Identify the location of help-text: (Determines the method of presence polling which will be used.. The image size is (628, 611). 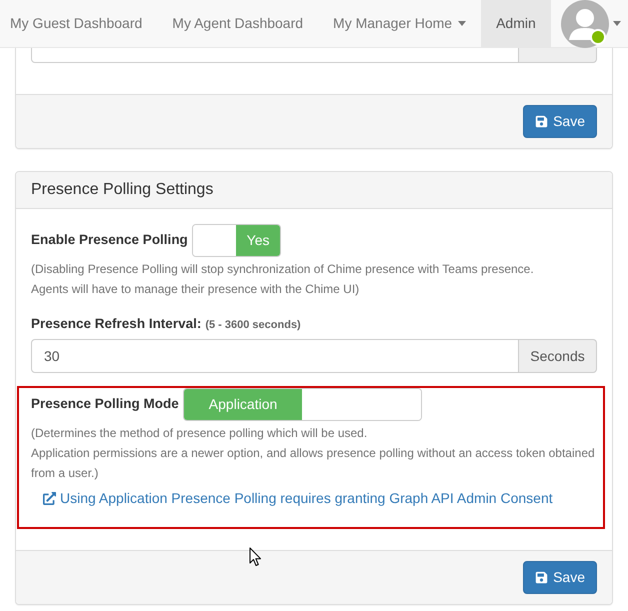
(199, 433).